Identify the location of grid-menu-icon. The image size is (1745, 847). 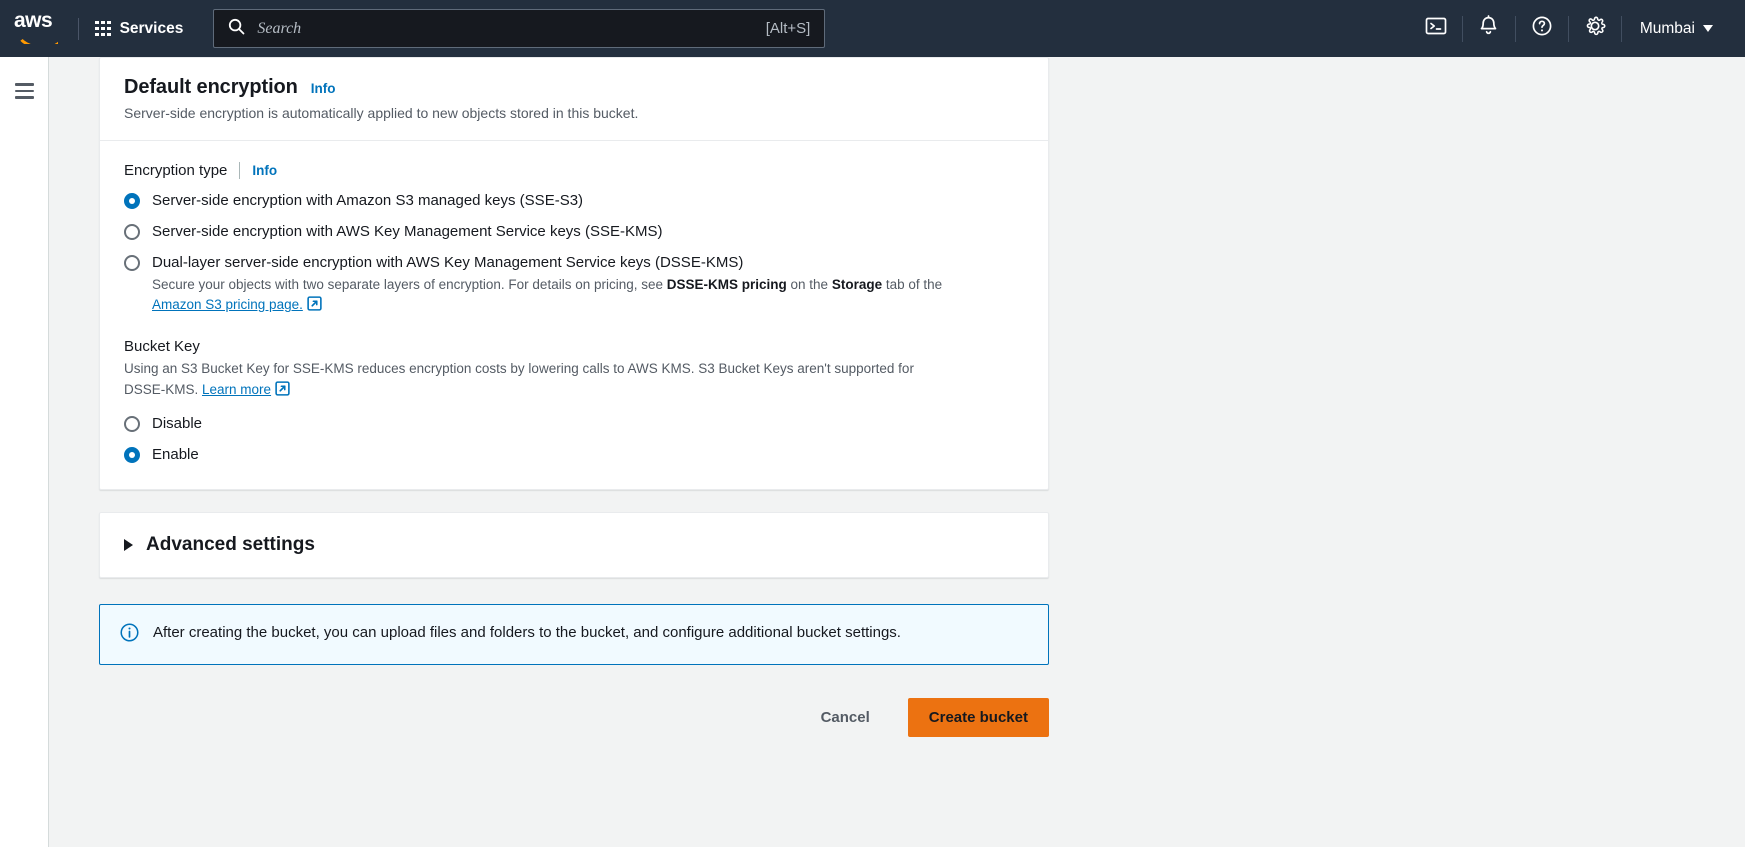
(103, 28).